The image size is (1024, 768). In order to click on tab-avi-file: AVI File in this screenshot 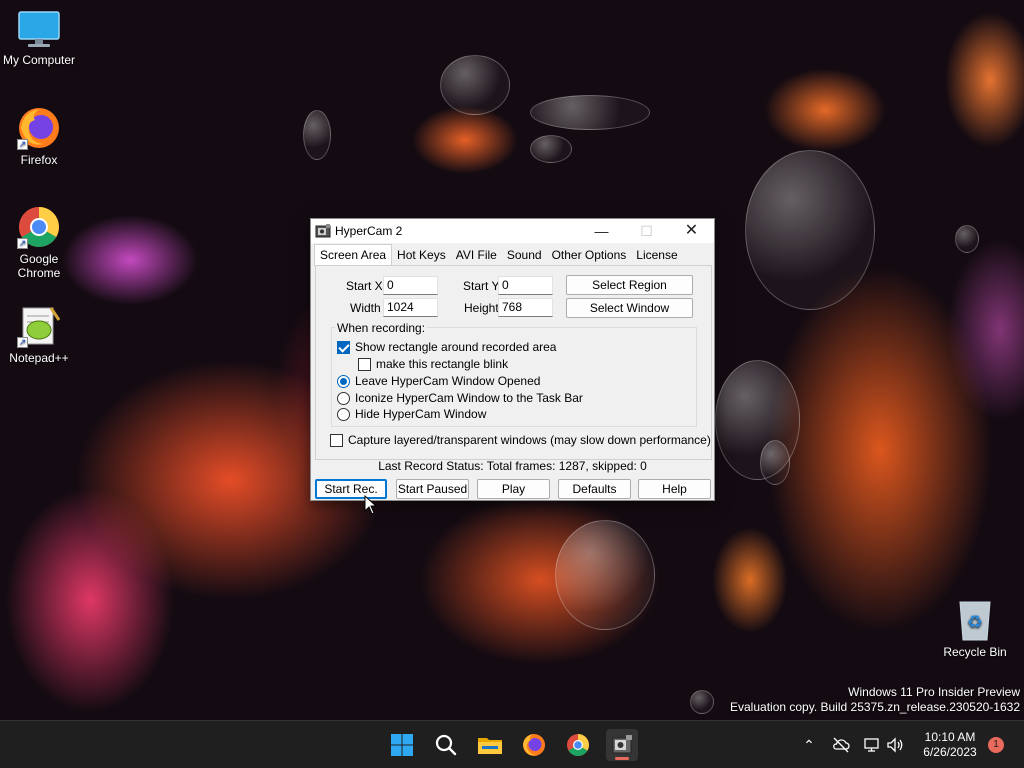, I will do `click(476, 256)`.